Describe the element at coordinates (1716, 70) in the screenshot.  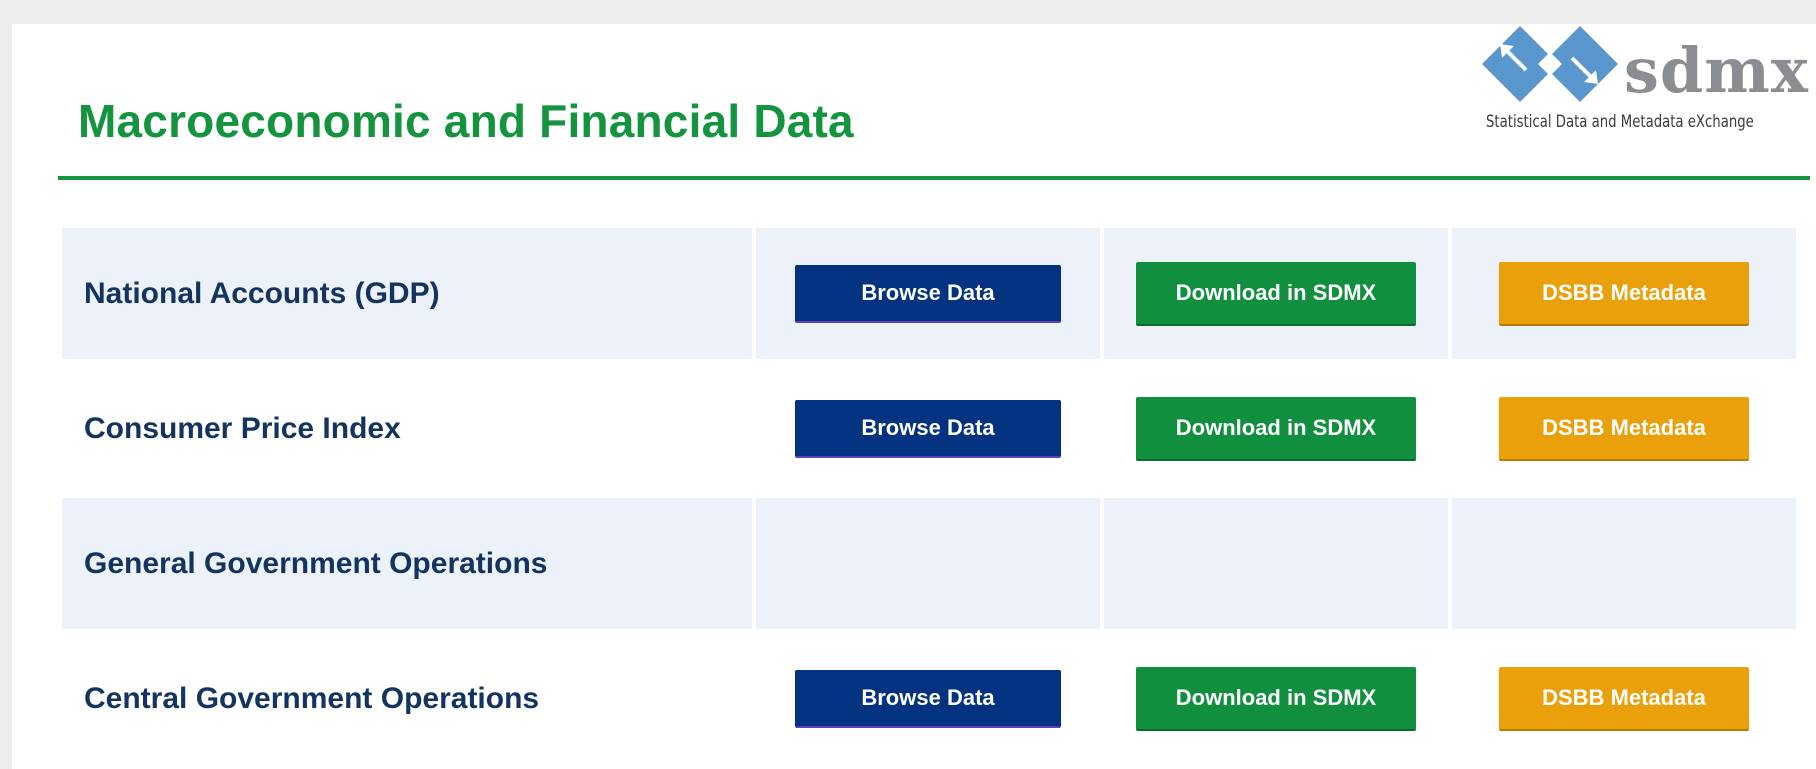
I see `logo-wordmark: sdmx` at that location.